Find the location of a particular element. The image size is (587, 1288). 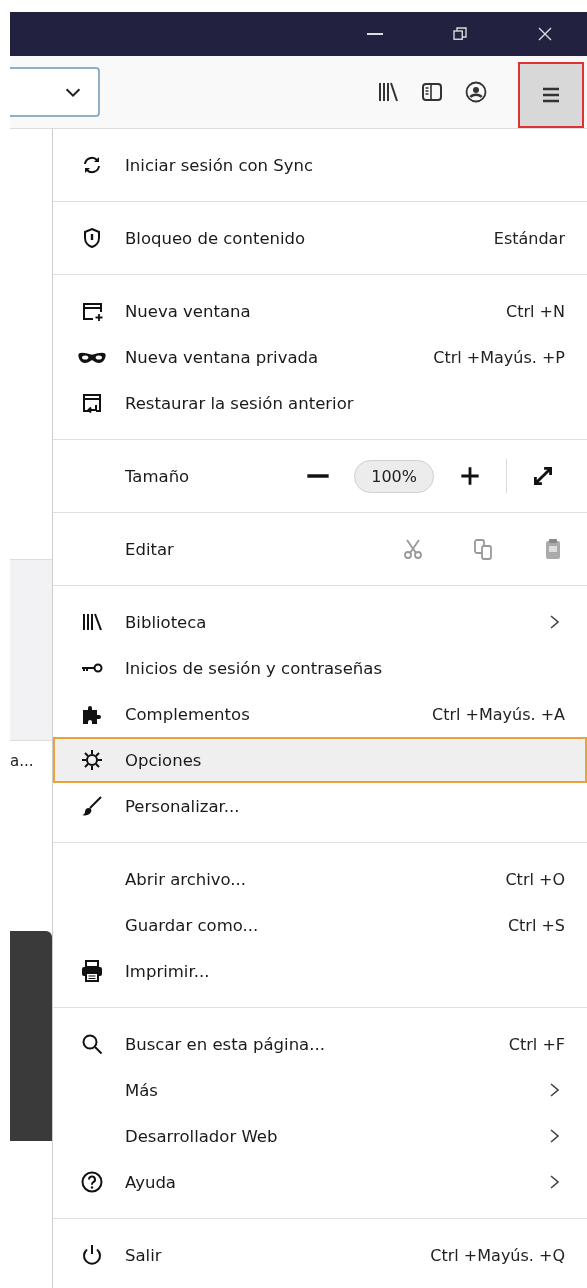

menu-item: Nueva ventana Ctrl +N is located at coordinates (320, 311).